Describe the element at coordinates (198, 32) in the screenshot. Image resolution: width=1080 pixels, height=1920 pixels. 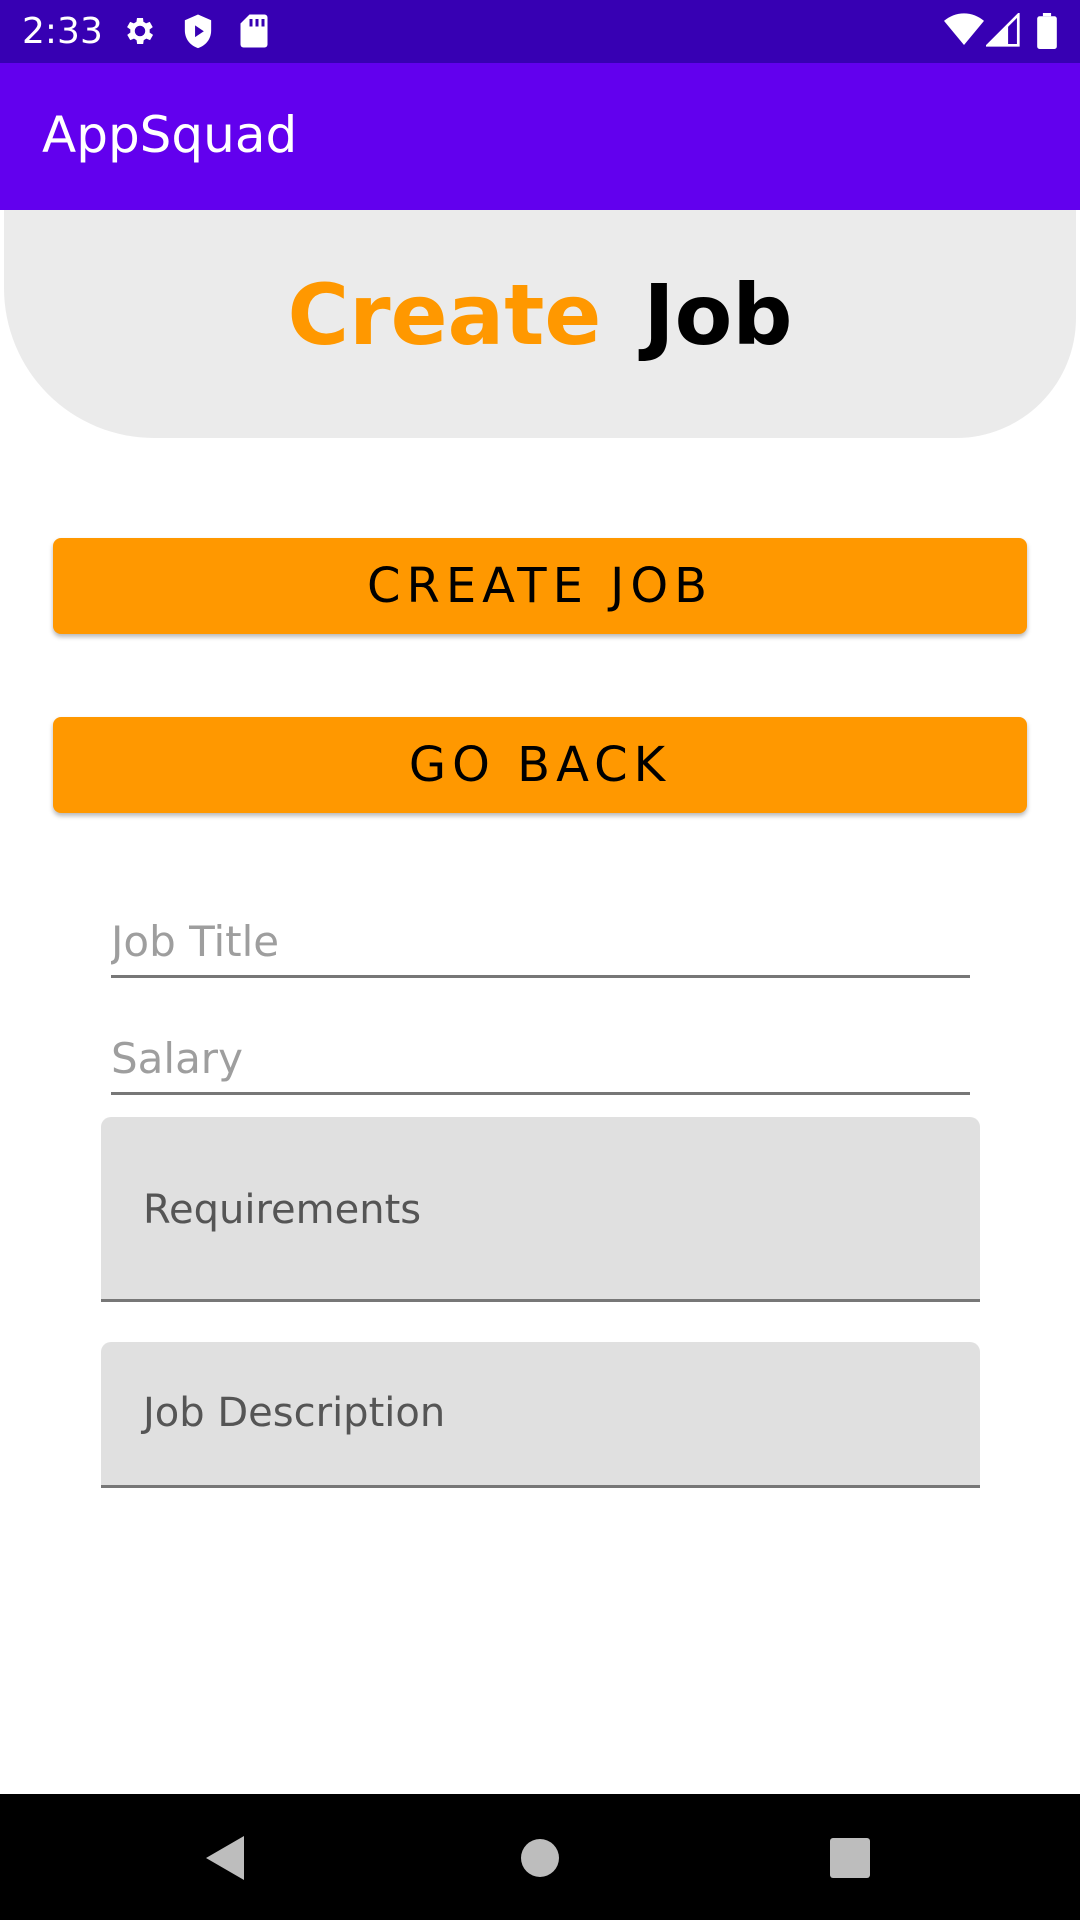
I see `shield-play-icon` at that location.